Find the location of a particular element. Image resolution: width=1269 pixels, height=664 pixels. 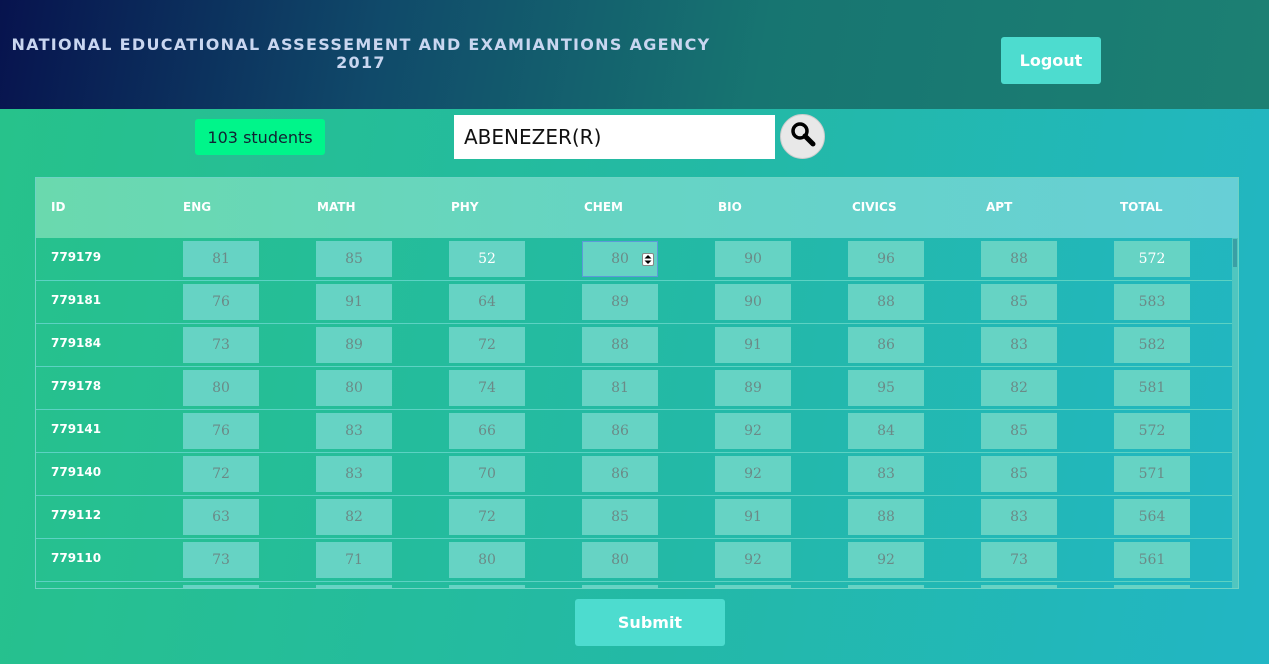

score-input-civics: 84 is located at coordinates (886, 431).